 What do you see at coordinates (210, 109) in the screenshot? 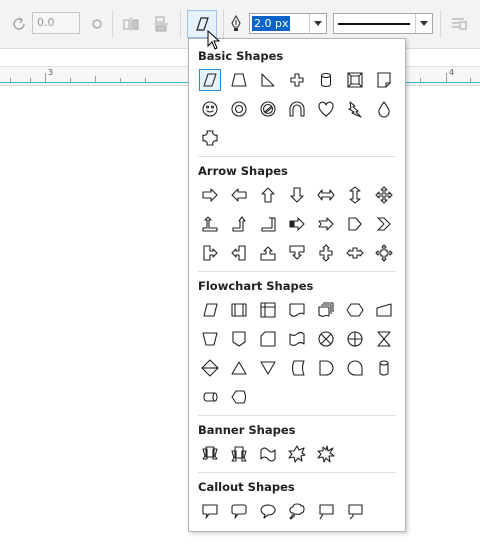
I see `smiley-icon` at bounding box center [210, 109].